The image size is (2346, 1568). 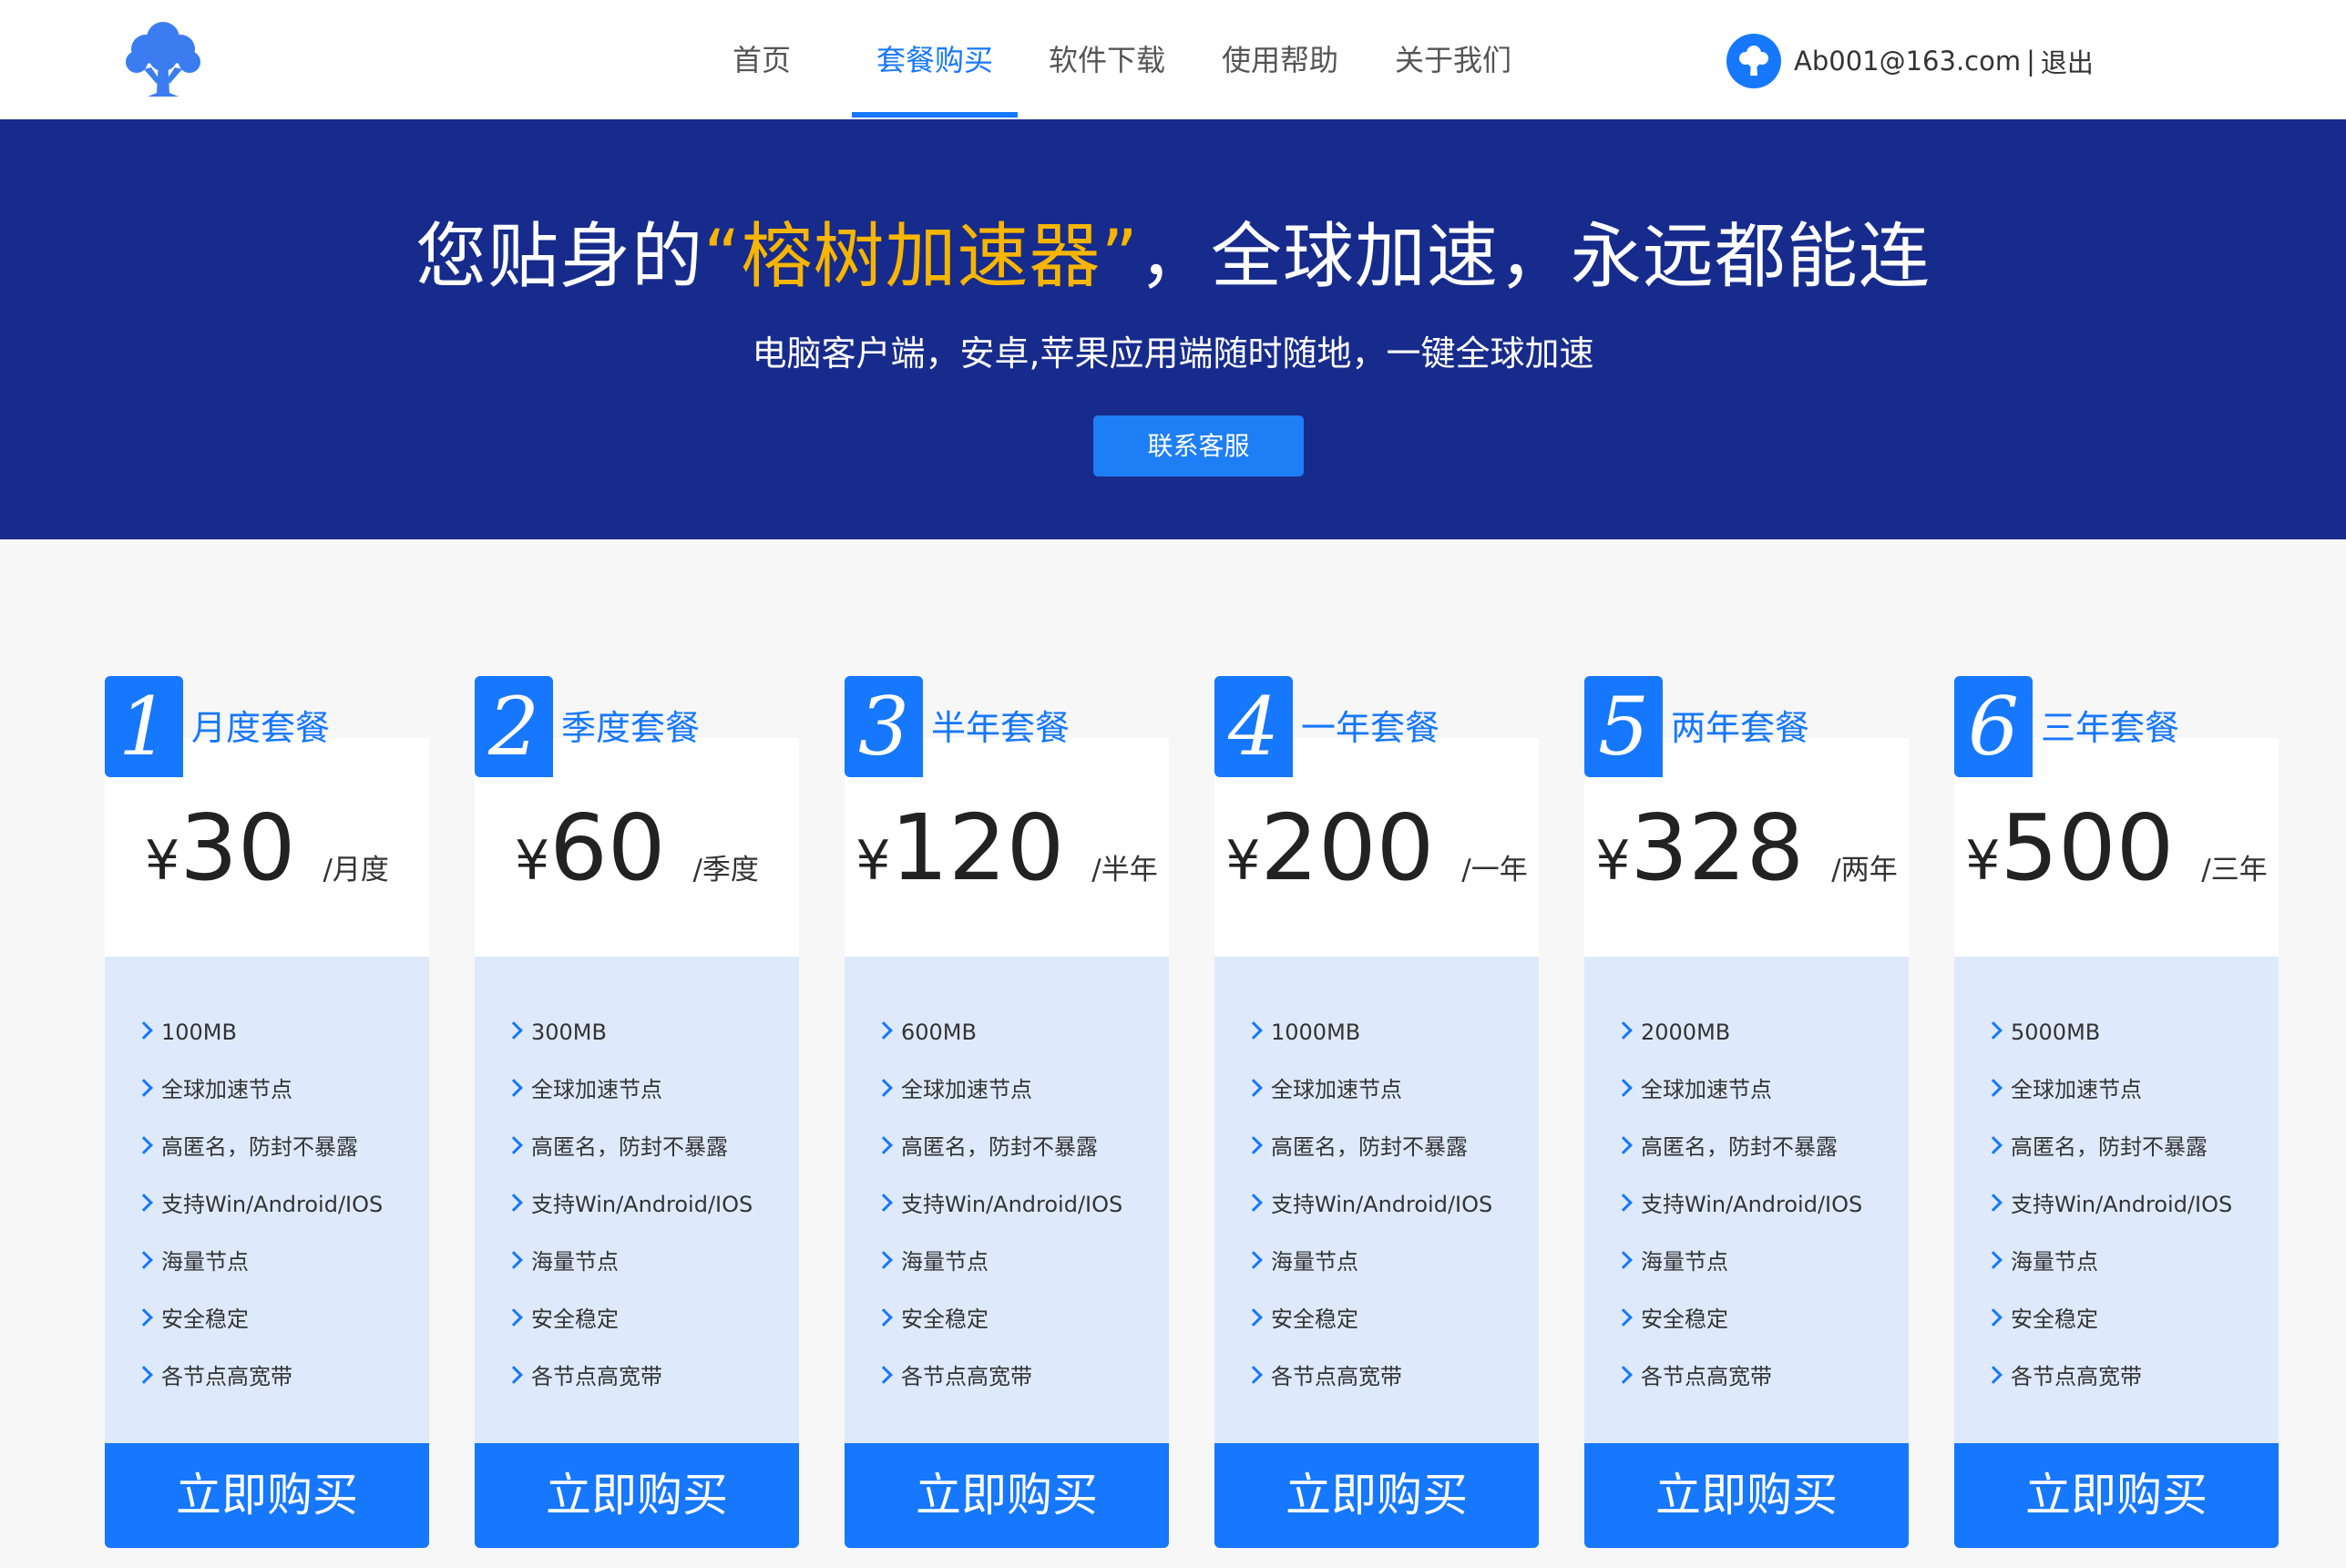 I want to click on plan-name: 两年套餐, so click(x=1741, y=728).